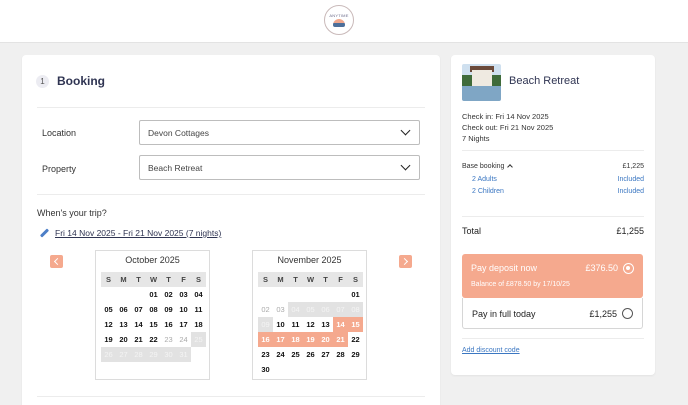  I want to click on calendar-month-title: October 2025, so click(152, 260).